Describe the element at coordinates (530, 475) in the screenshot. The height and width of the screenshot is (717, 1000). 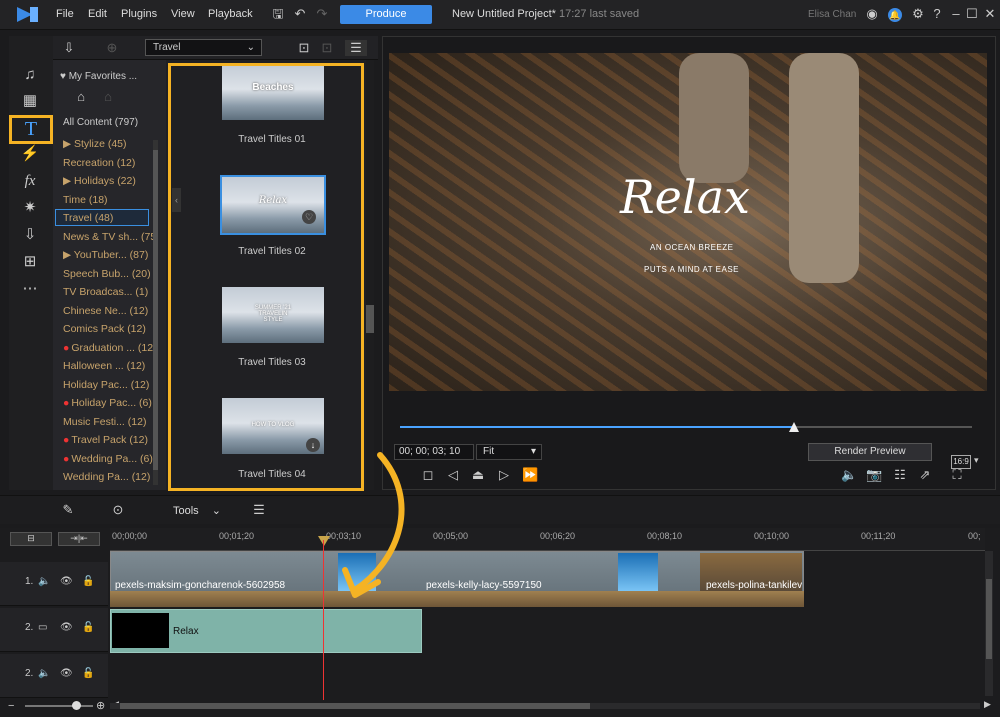
I see `fast-forward-icon: ⏩` at that location.